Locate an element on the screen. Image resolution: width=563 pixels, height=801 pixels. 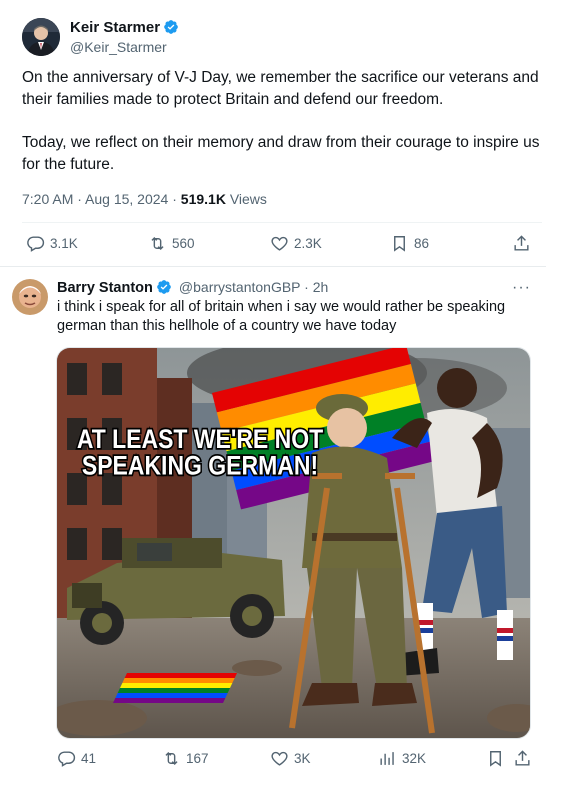
reply-bookmark-button is located at coordinates (495, 758).